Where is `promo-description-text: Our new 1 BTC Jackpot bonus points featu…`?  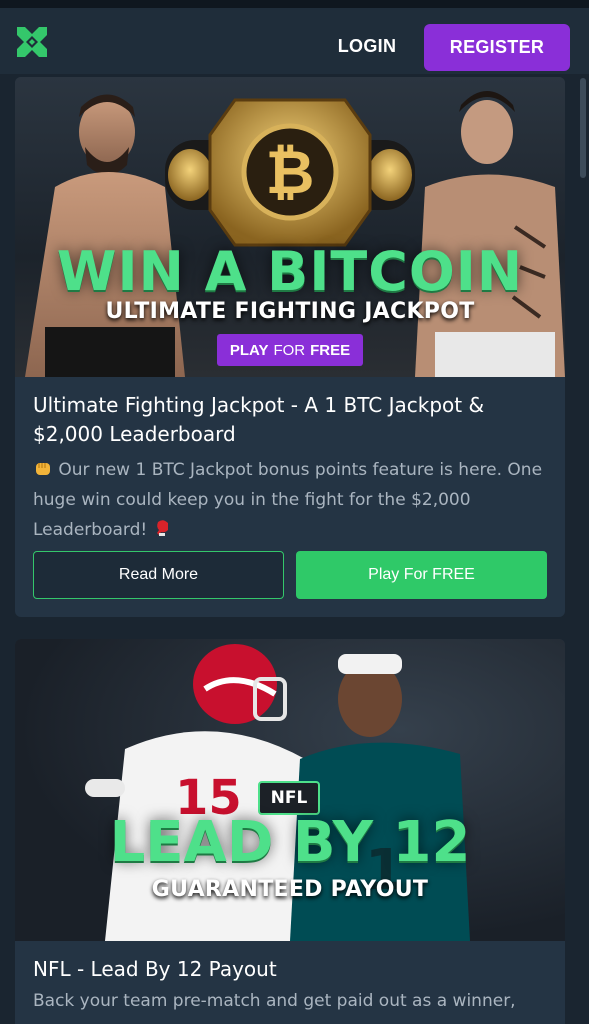
promo-description-text: Our new 1 BTC Jackpot bonus points featu… is located at coordinates (288, 500).